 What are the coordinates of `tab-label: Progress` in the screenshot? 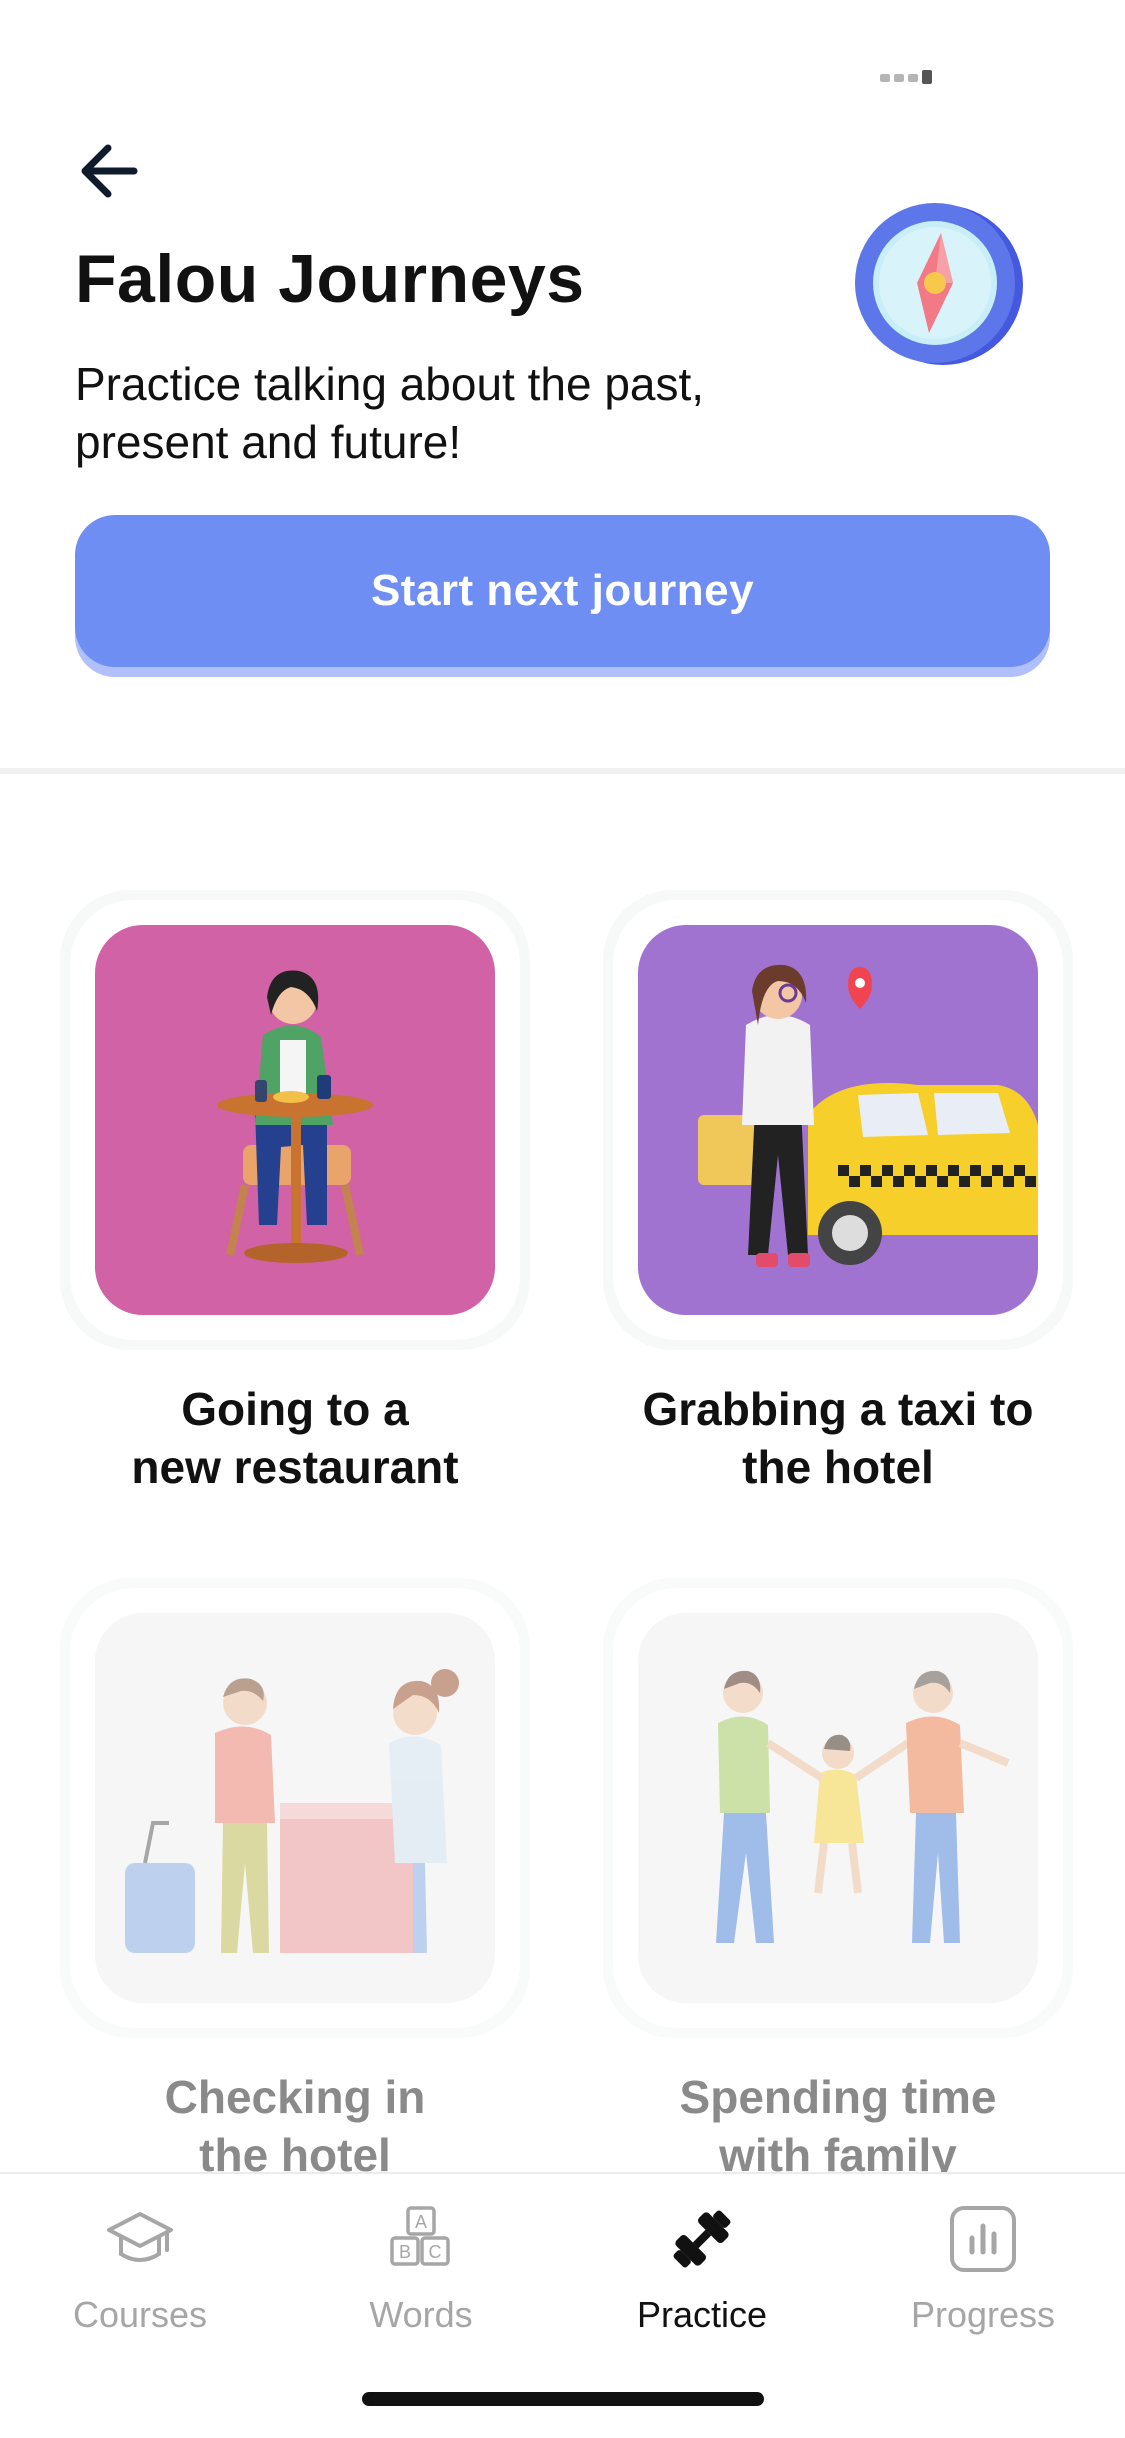 It's located at (983, 2314).